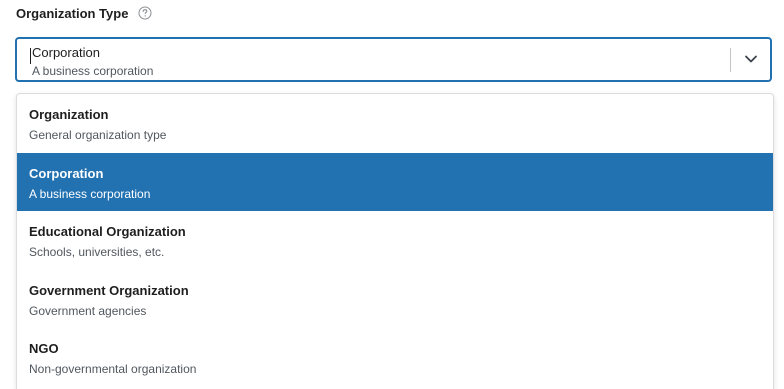  What do you see at coordinates (66, 52) in the screenshot?
I see `selected-value-title: Corporation` at bounding box center [66, 52].